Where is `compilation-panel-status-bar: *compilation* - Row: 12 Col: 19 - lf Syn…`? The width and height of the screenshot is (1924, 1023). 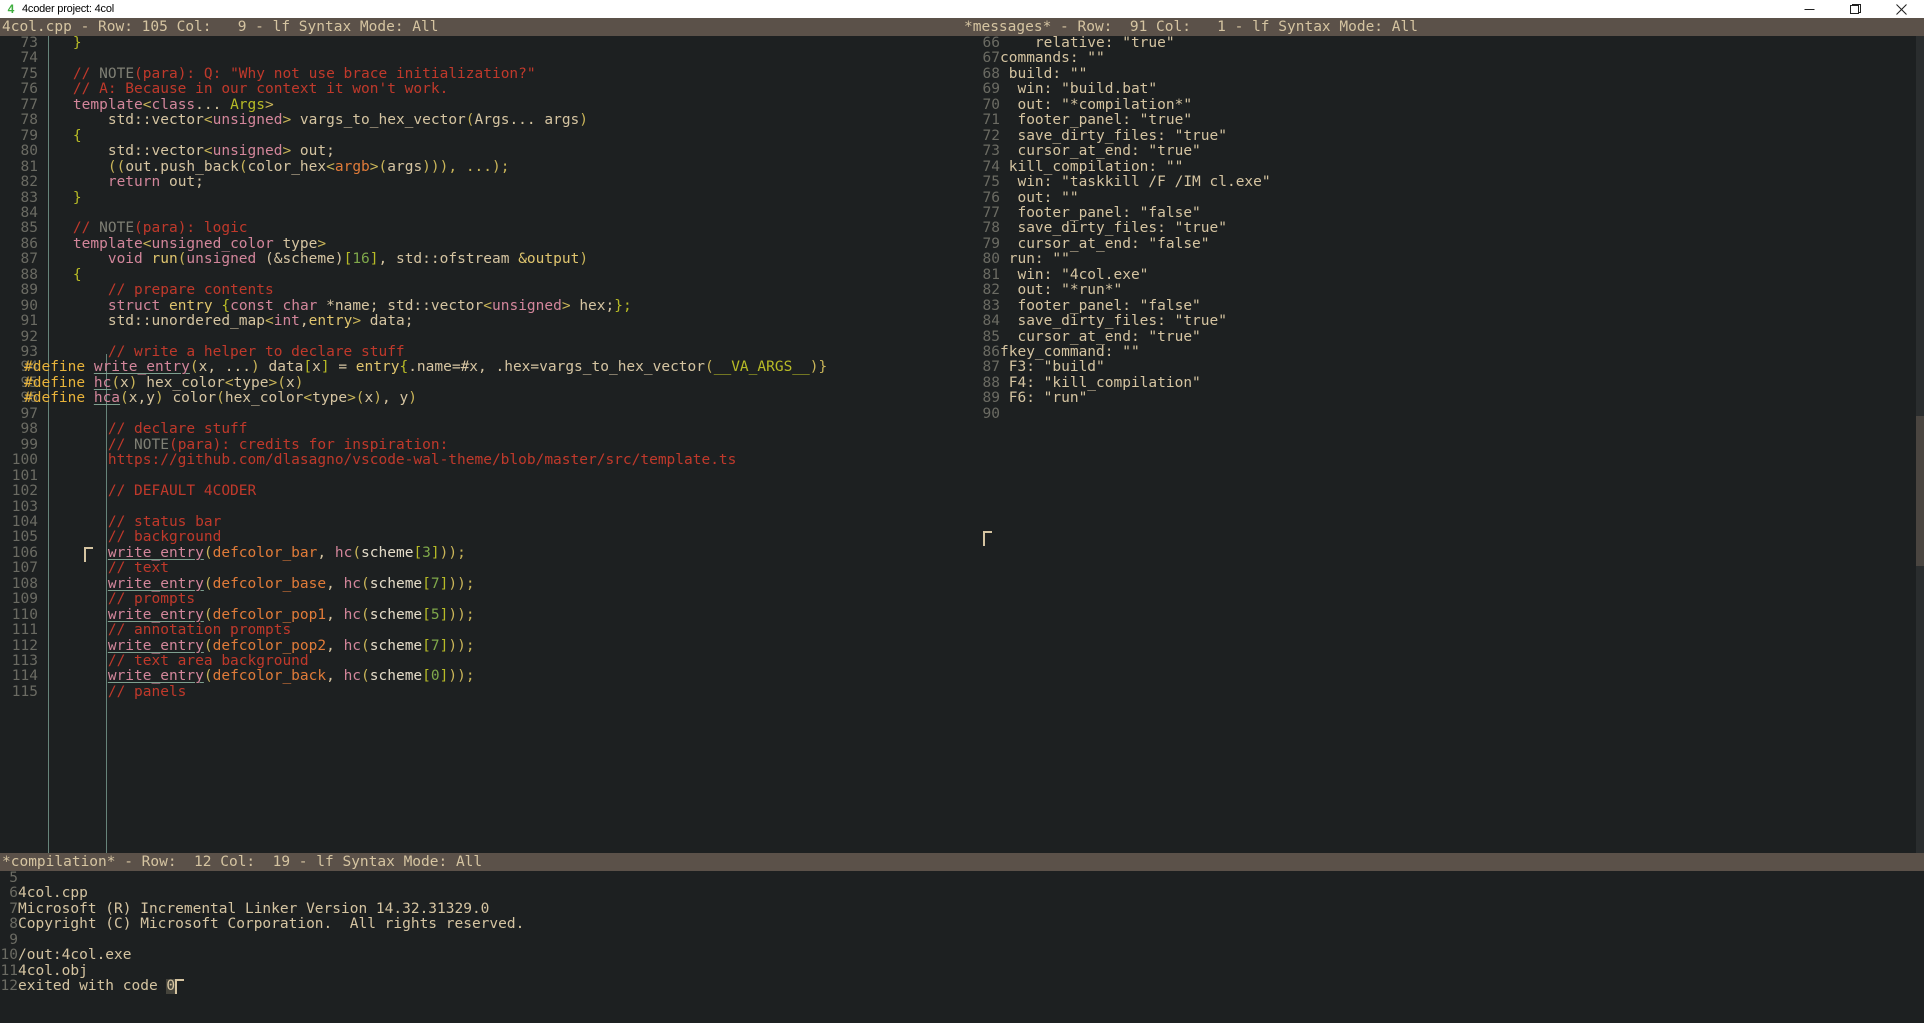 compilation-panel-status-bar: *compilation* - Row: 12 Col: 19 - lf Syn… is located at coordinates (962, 862).